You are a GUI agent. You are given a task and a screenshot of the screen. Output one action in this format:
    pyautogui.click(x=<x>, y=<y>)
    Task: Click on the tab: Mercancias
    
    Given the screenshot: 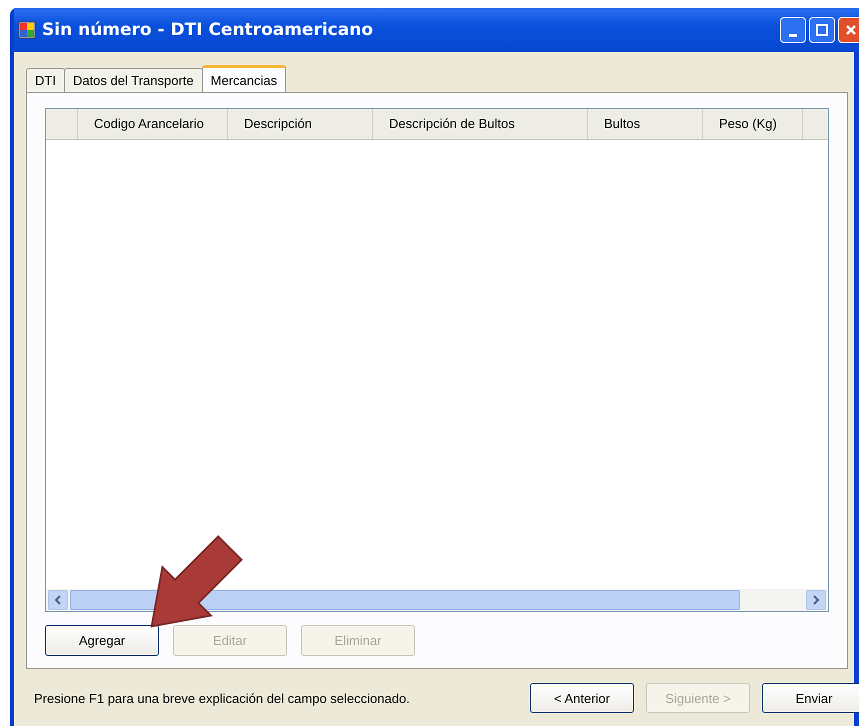 What is the action you would take?
    pyautogui.click(x=244, y=78)
    